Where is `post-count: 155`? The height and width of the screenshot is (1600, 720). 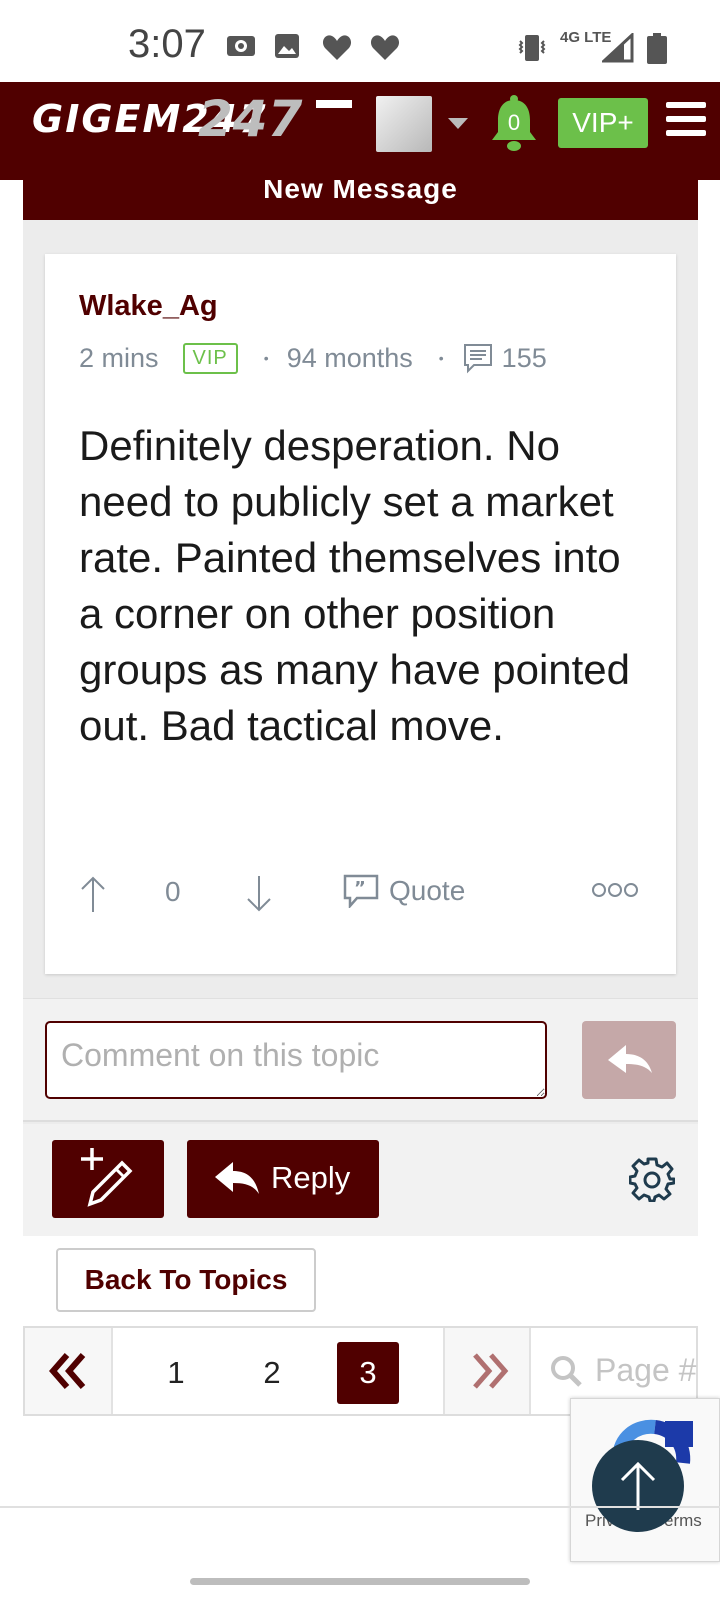 post-count: 155 is located at coordinates (524, 357).